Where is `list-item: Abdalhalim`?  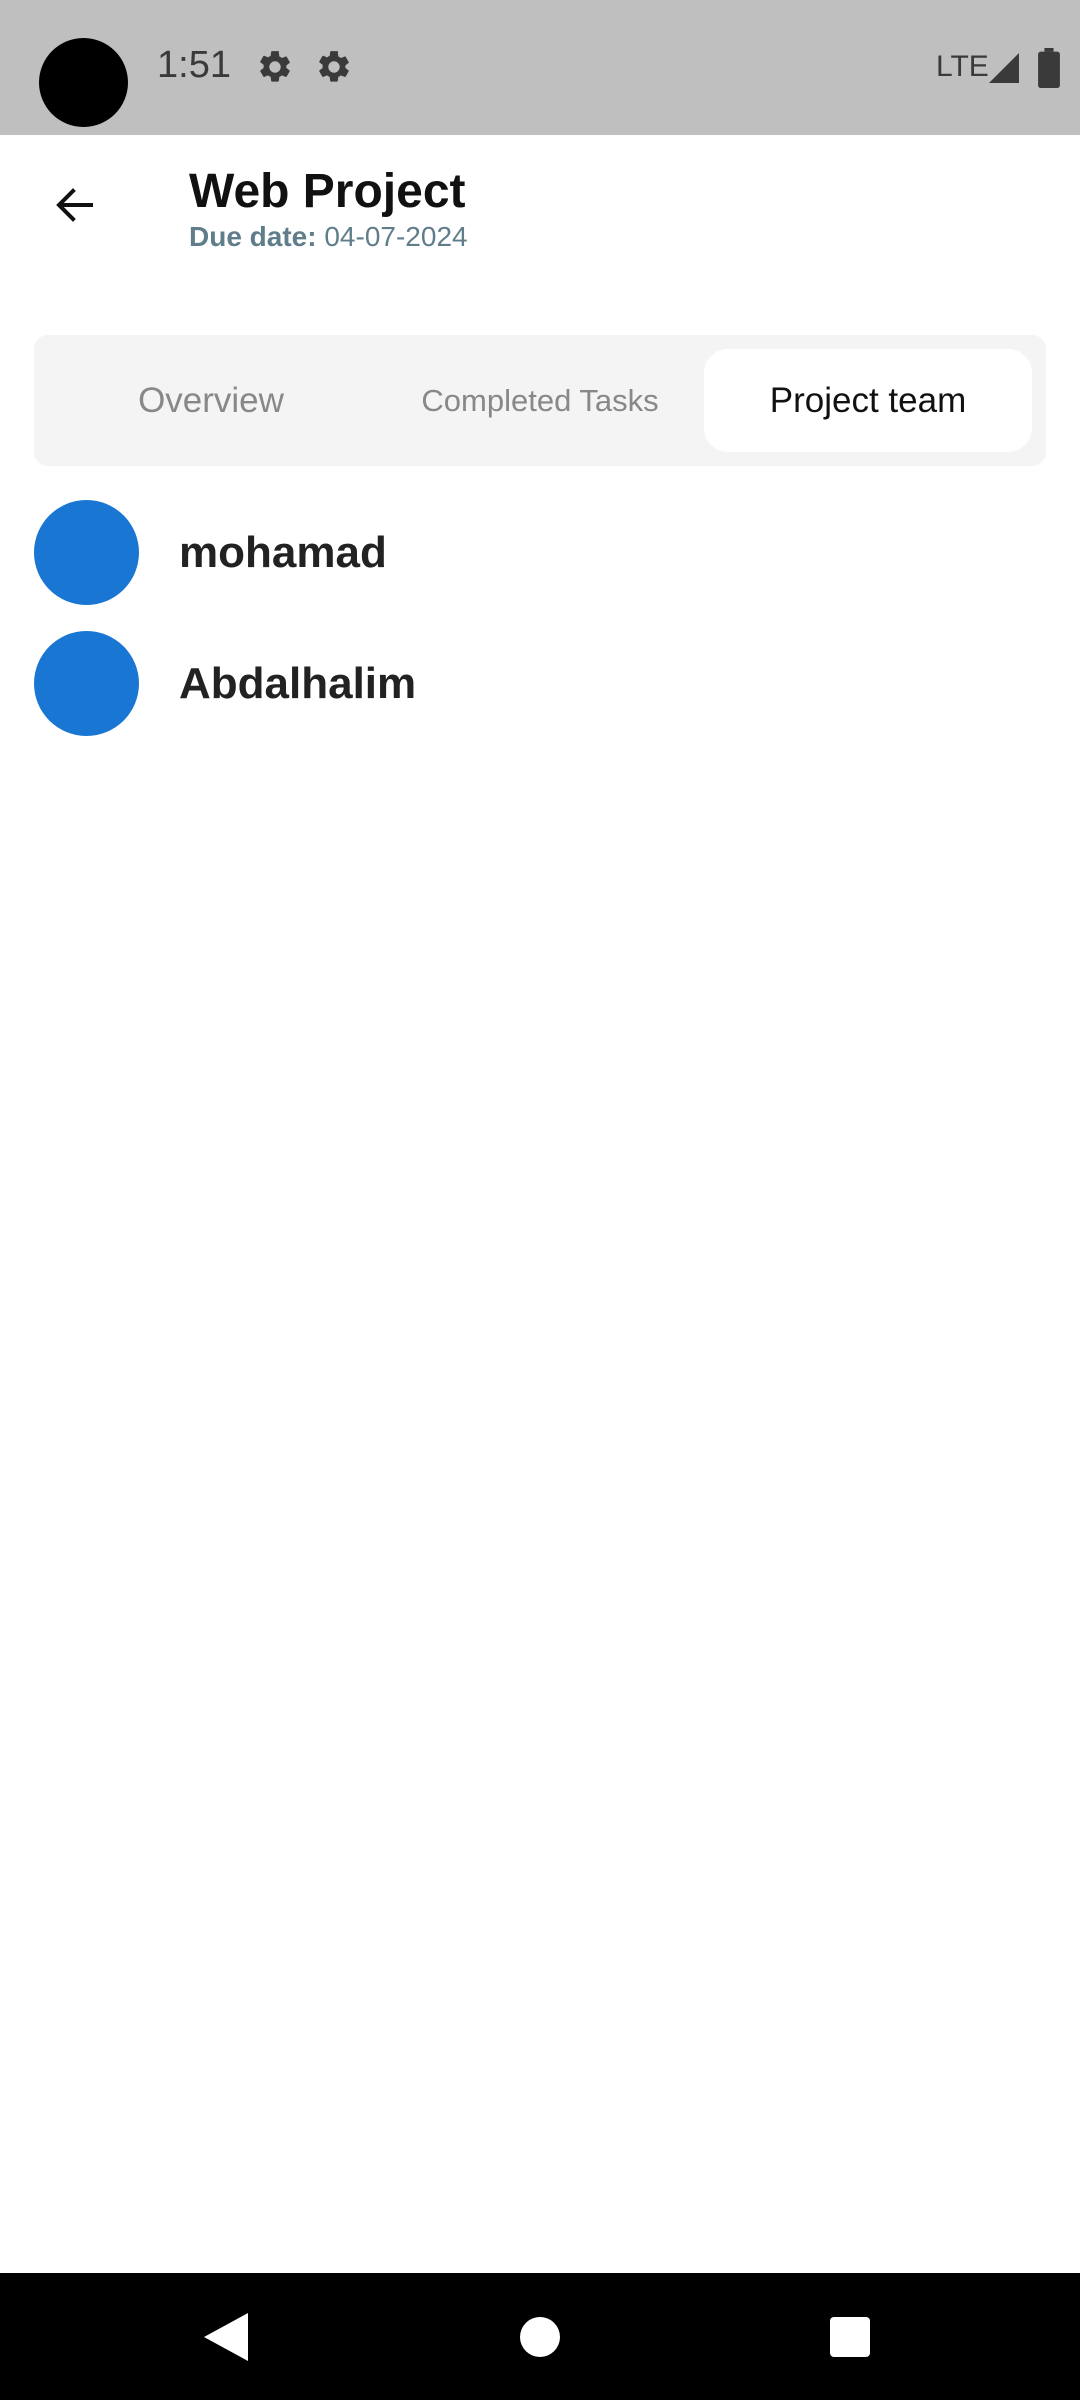
list-item: Abdalhalim is located at coordinates (540, 684).